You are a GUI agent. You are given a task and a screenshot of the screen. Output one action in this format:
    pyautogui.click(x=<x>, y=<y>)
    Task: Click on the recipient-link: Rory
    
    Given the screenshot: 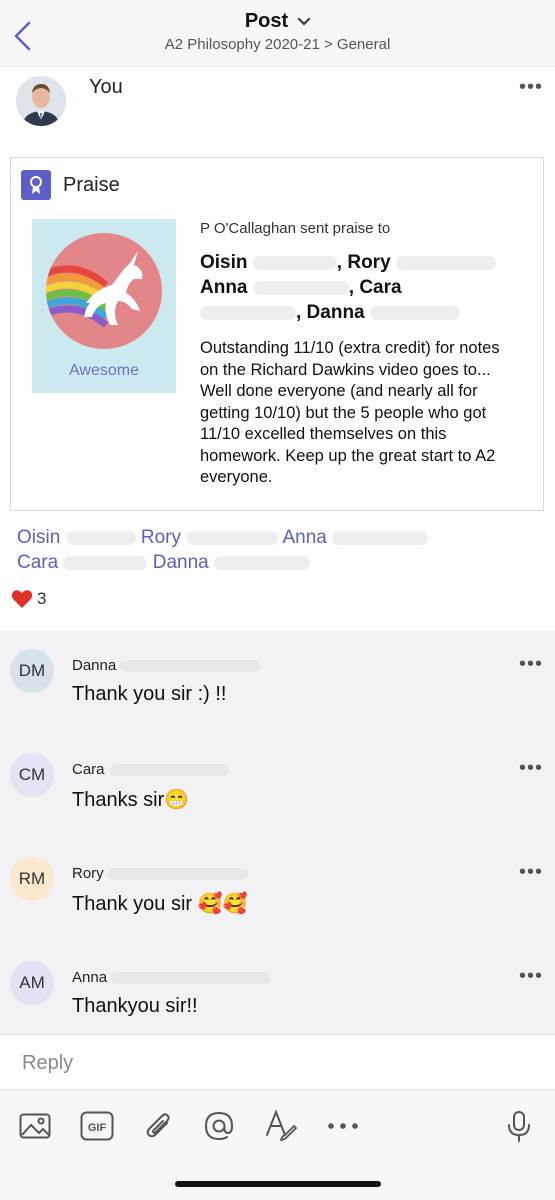 What is the action you would take?
    pyautogui.click(x=161, y=537)
    